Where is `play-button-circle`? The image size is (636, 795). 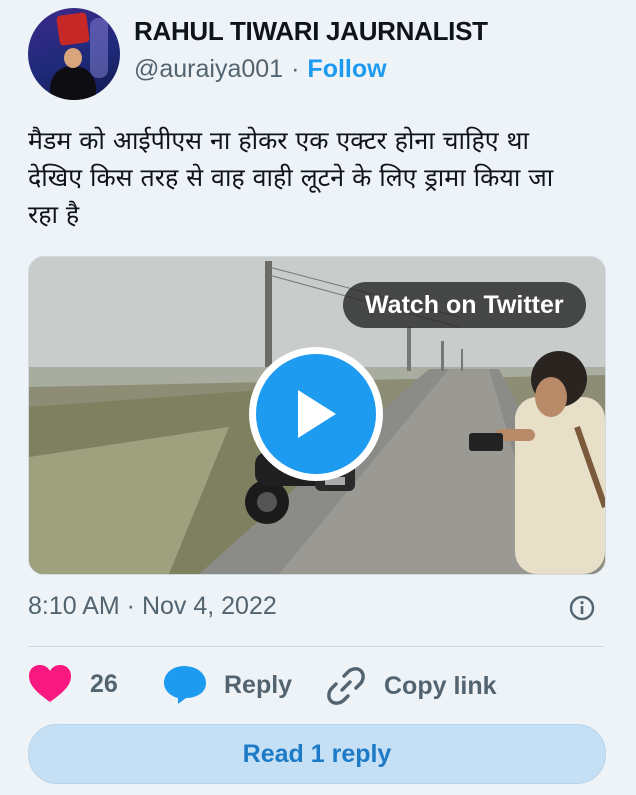
play-button-circle is located at coordinates (316, 414).